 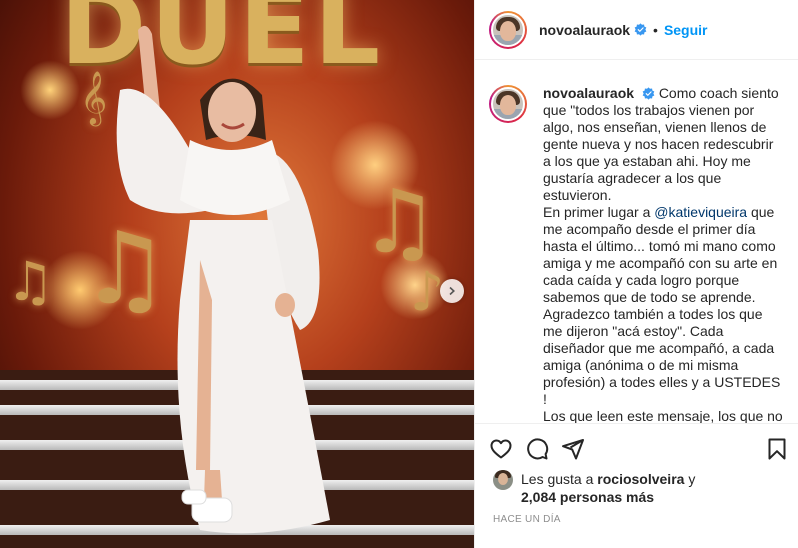 I want to click on caption-author-avatar, so click(x=508, y=104).